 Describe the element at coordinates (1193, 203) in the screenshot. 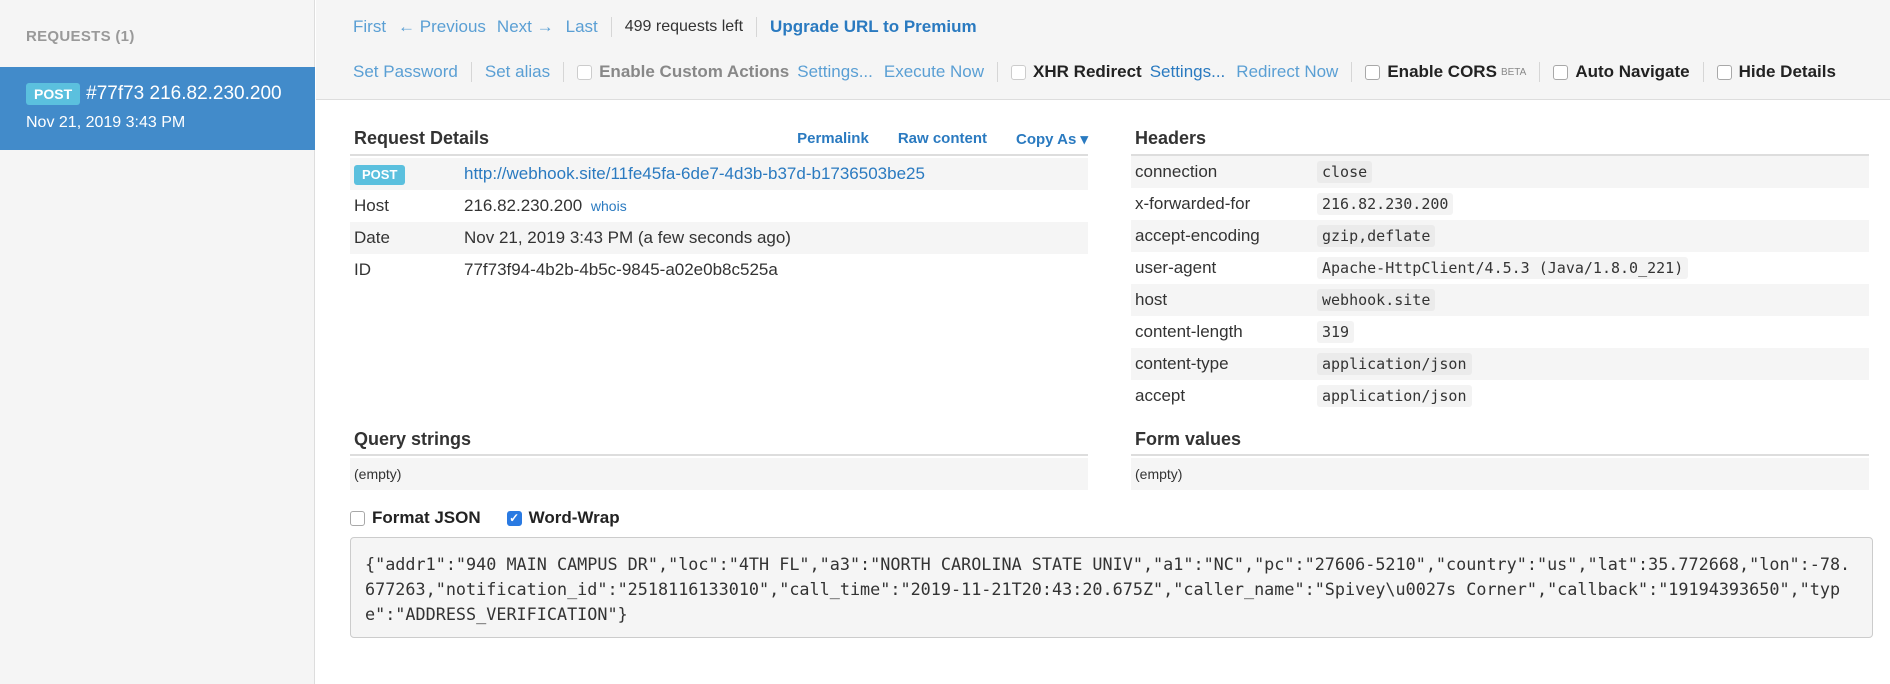

I see `header-key: x-forwarded-for` at that location.